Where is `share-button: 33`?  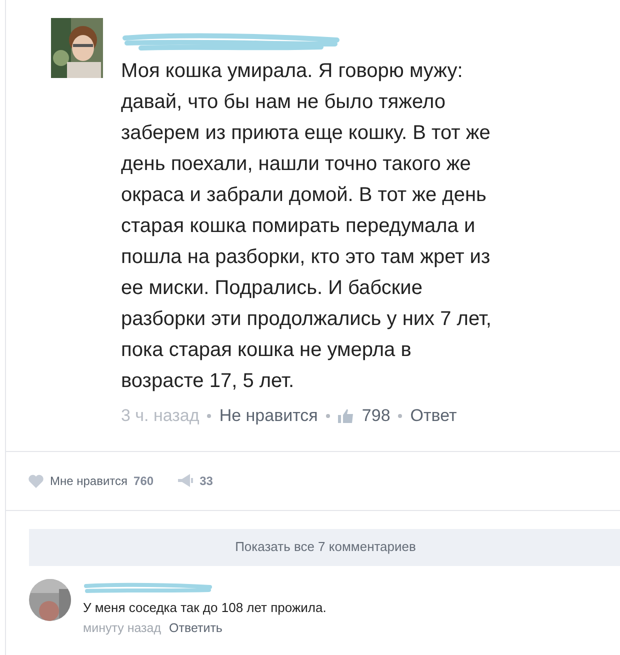 share-button: 33 is located at coordinates (195, 481).